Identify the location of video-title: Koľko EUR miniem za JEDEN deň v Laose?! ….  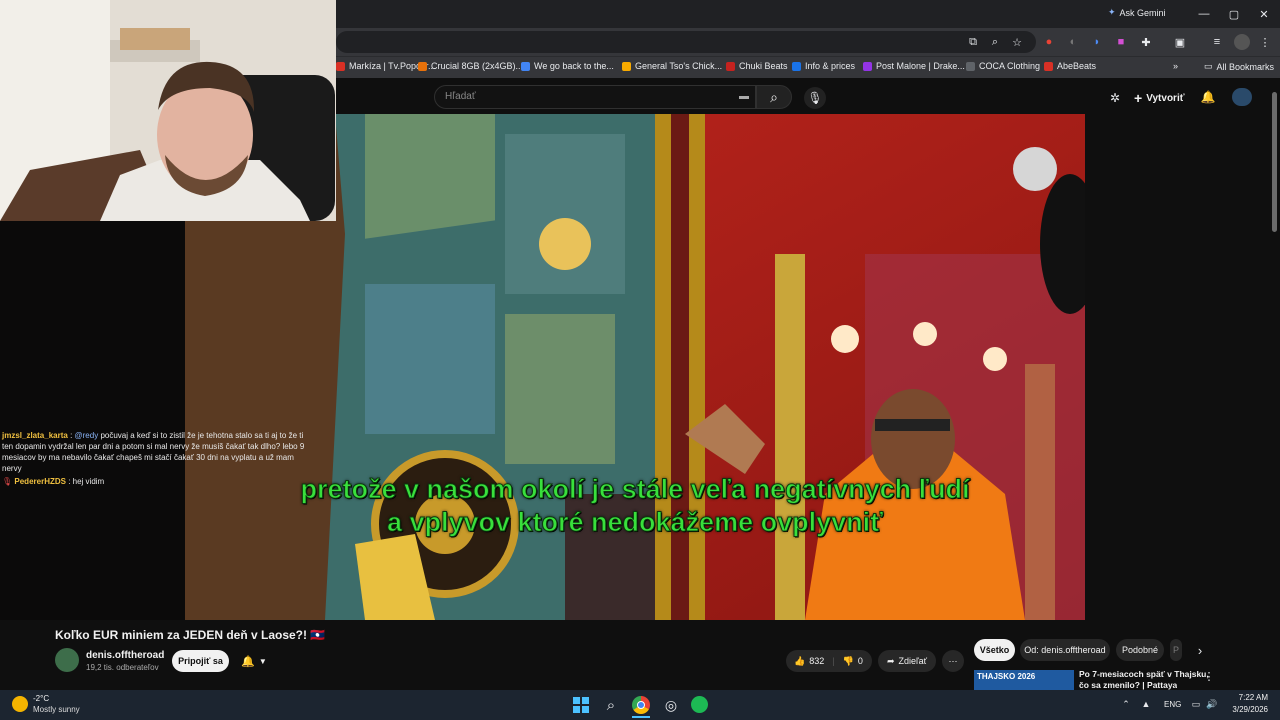
(190, 635).